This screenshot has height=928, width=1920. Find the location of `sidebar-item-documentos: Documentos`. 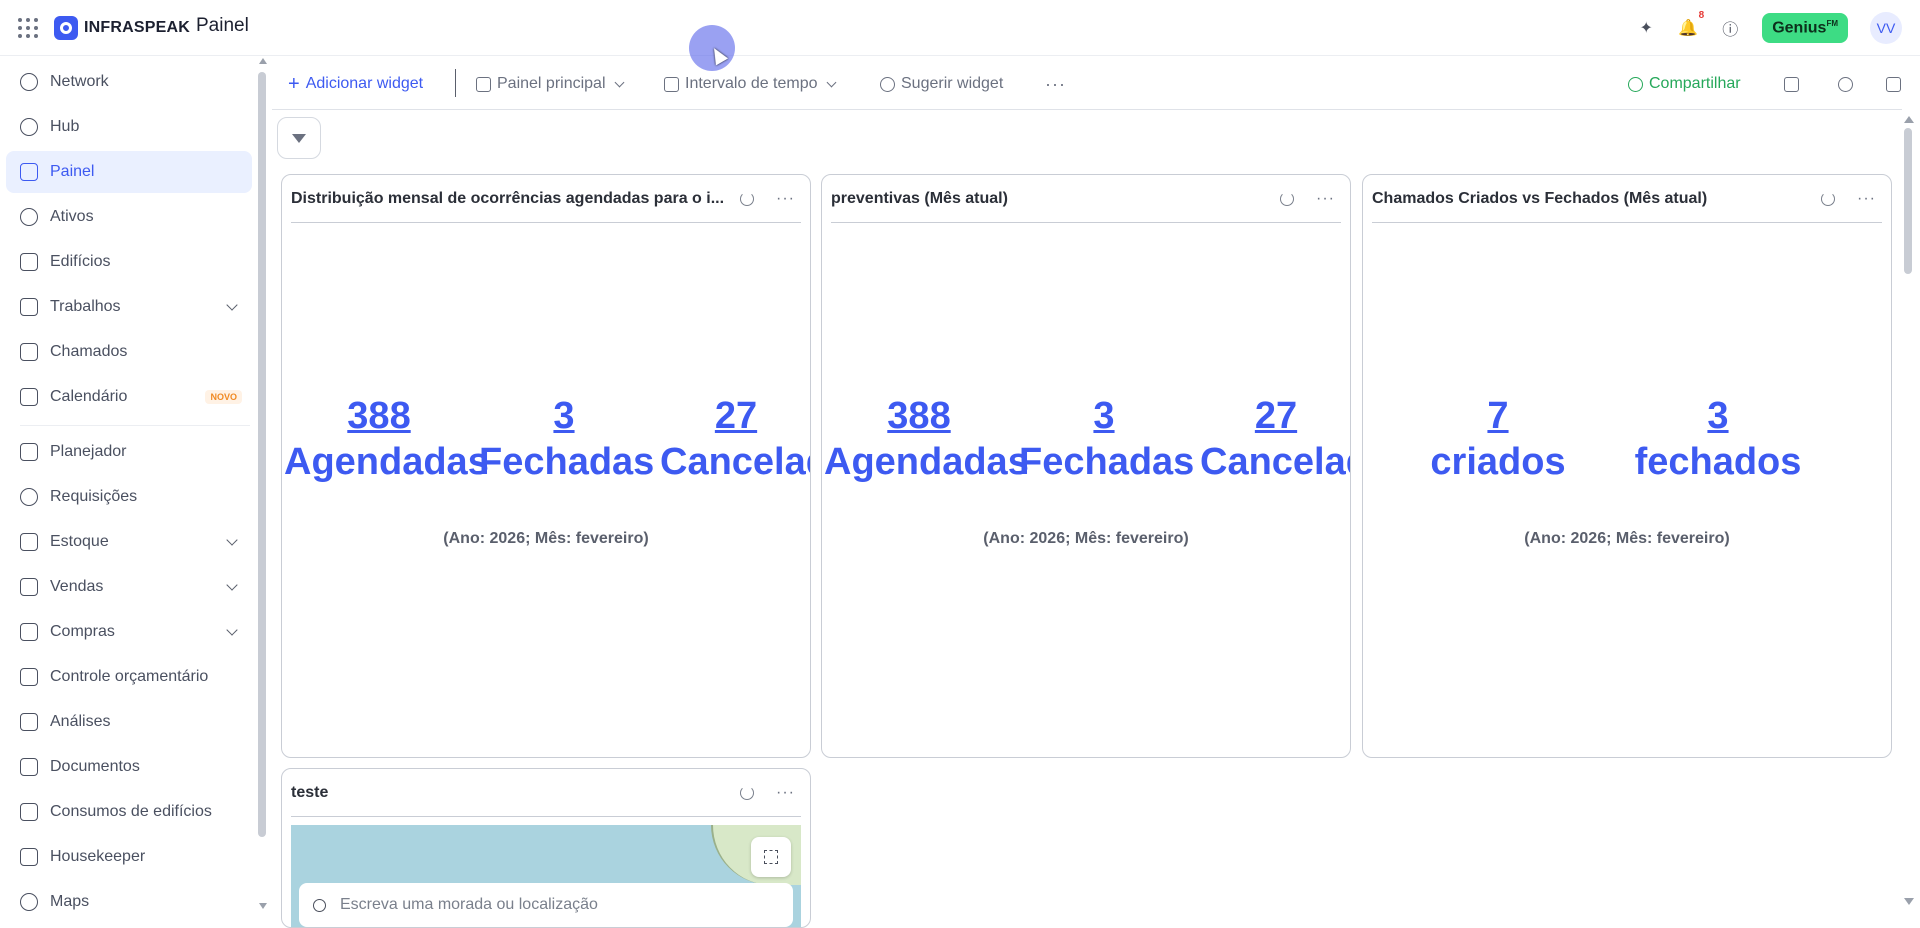

sidebar-item-documentos: Documentos is located at coordinates (129, 767).